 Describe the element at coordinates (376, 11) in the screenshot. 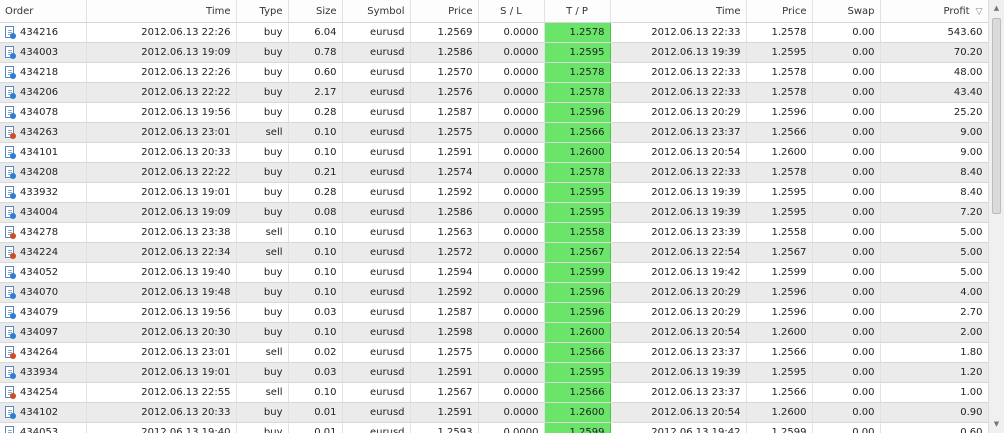

I see `col-header-symbol: Symbol` at that location.